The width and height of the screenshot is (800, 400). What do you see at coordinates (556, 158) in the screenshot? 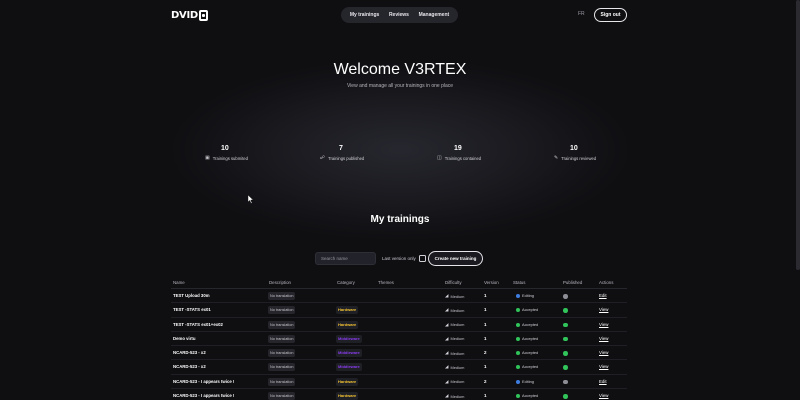
I see `edit-icon: ✎` at bounding box center [556, 158].